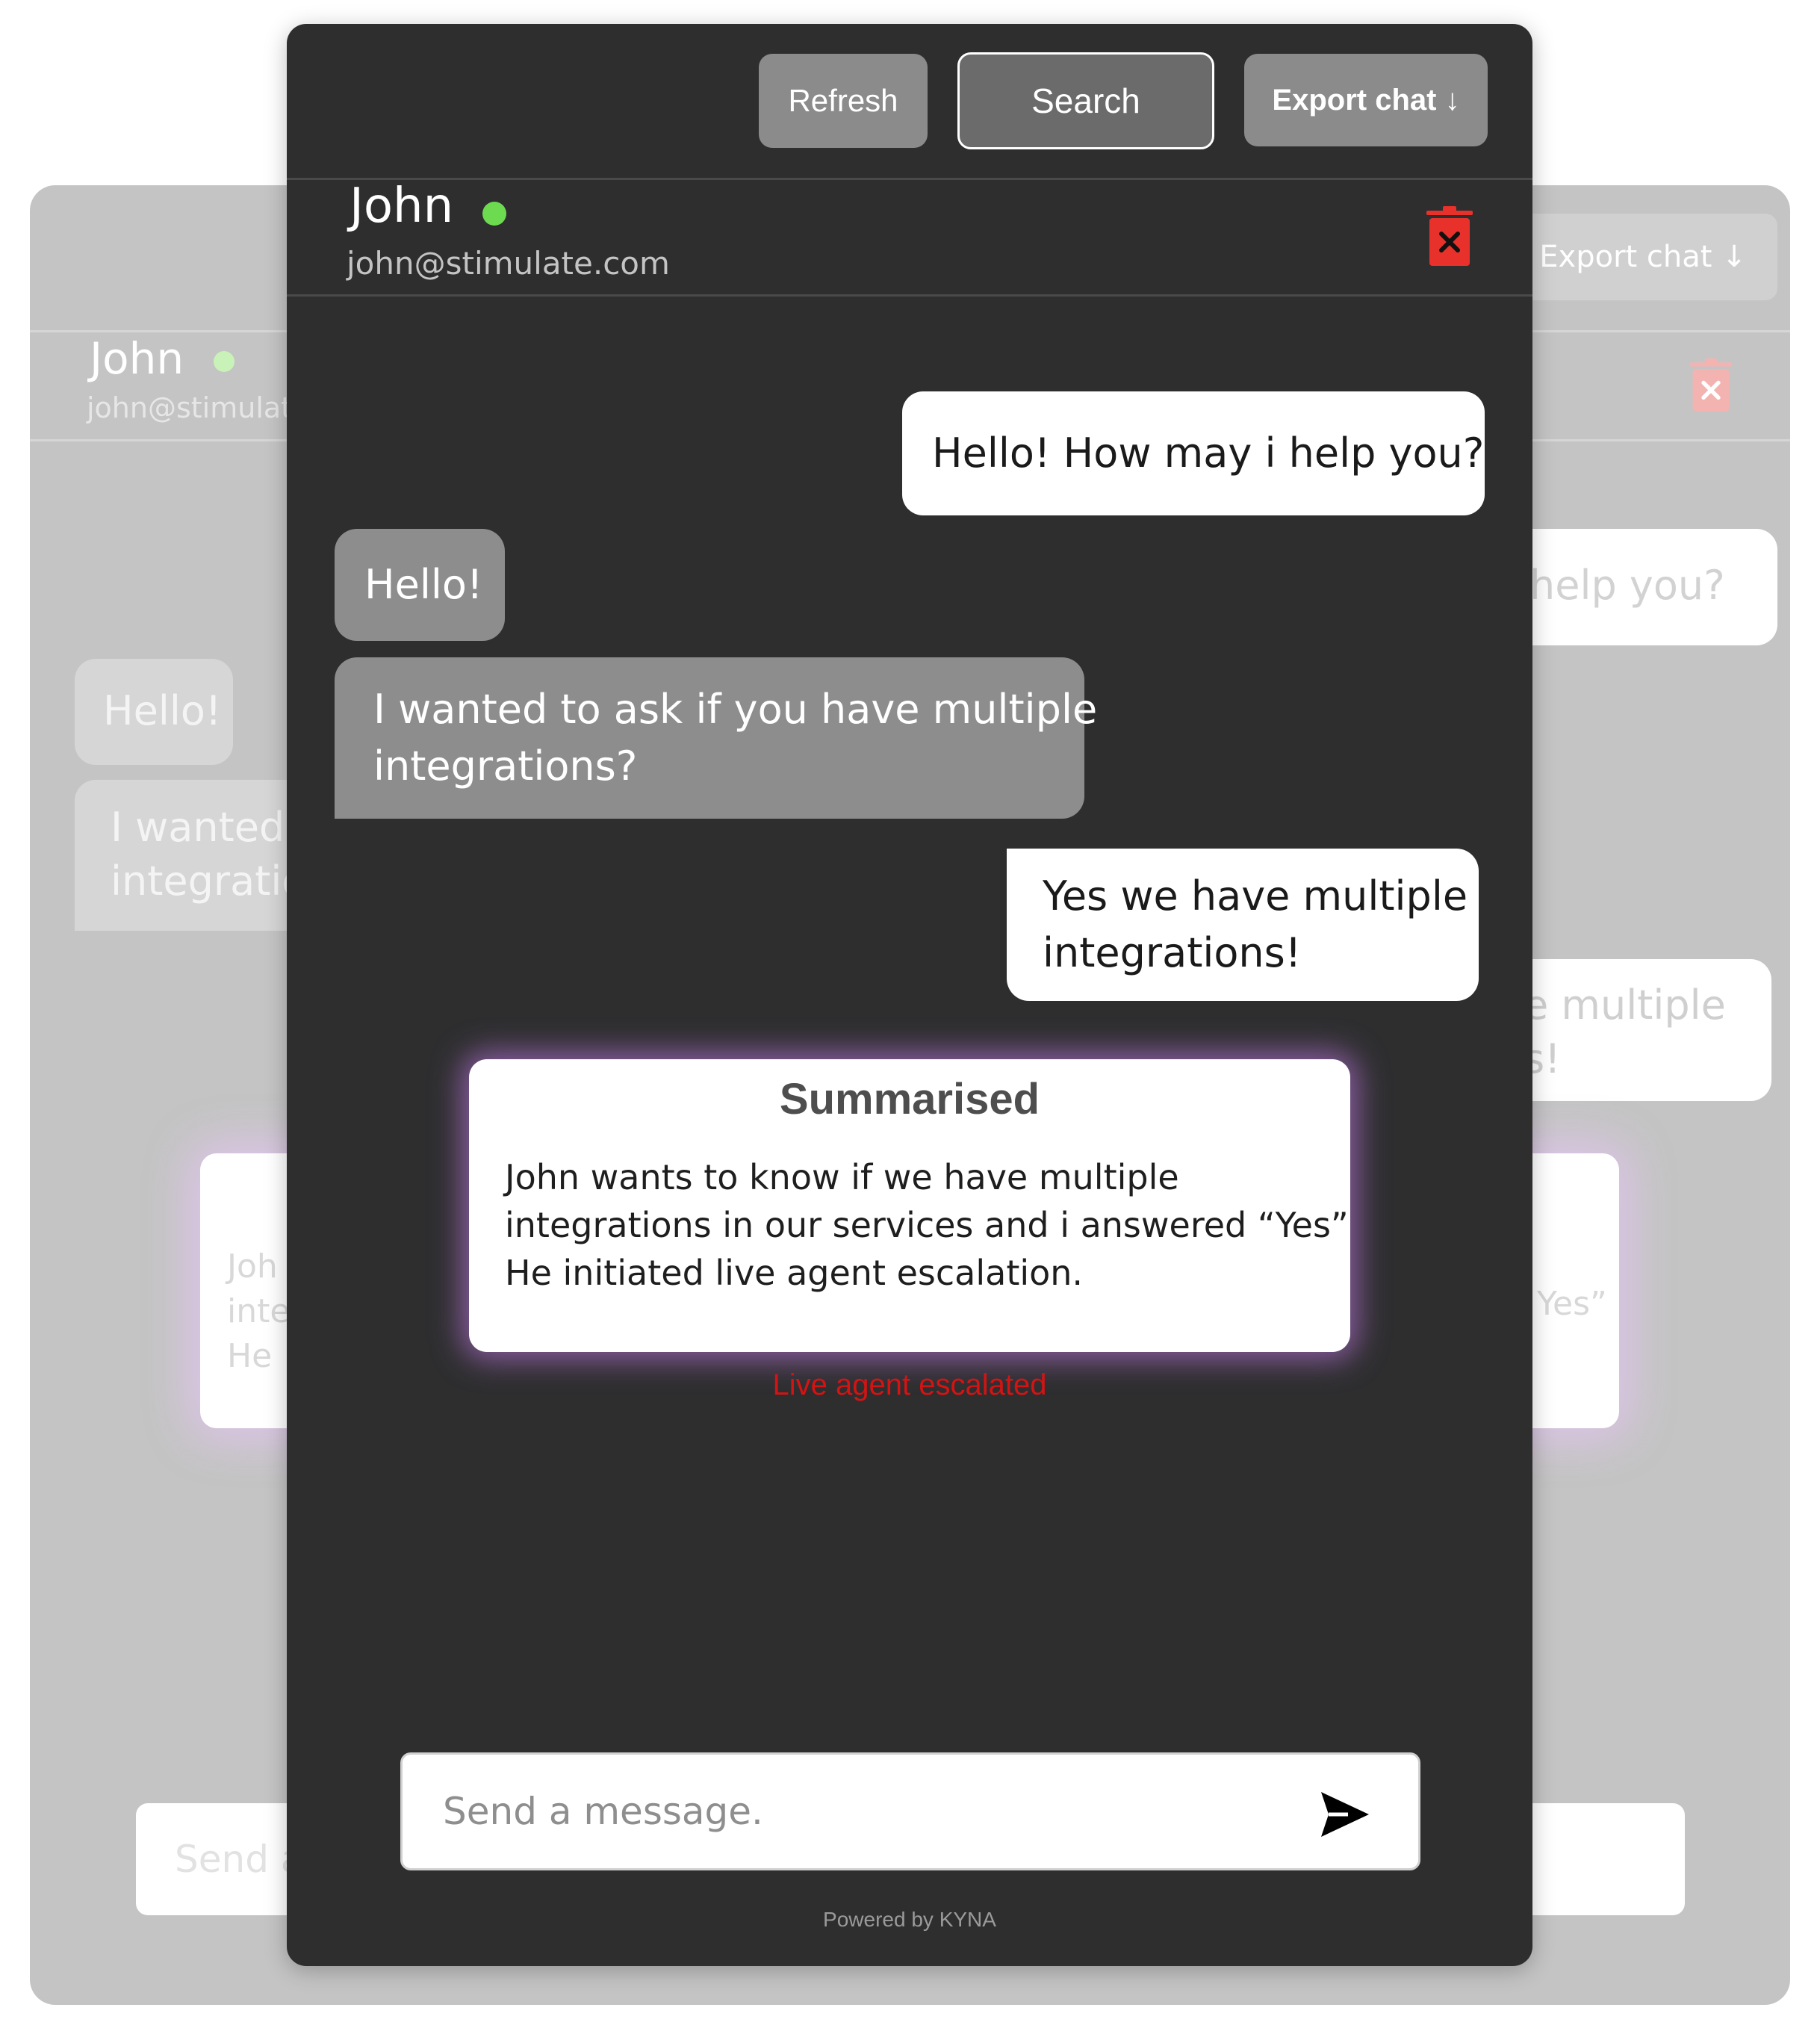  Describe the element at coordinates (1366, 100) in the screenshot. I see `export-chat-button: Export chat ↓` at that location.